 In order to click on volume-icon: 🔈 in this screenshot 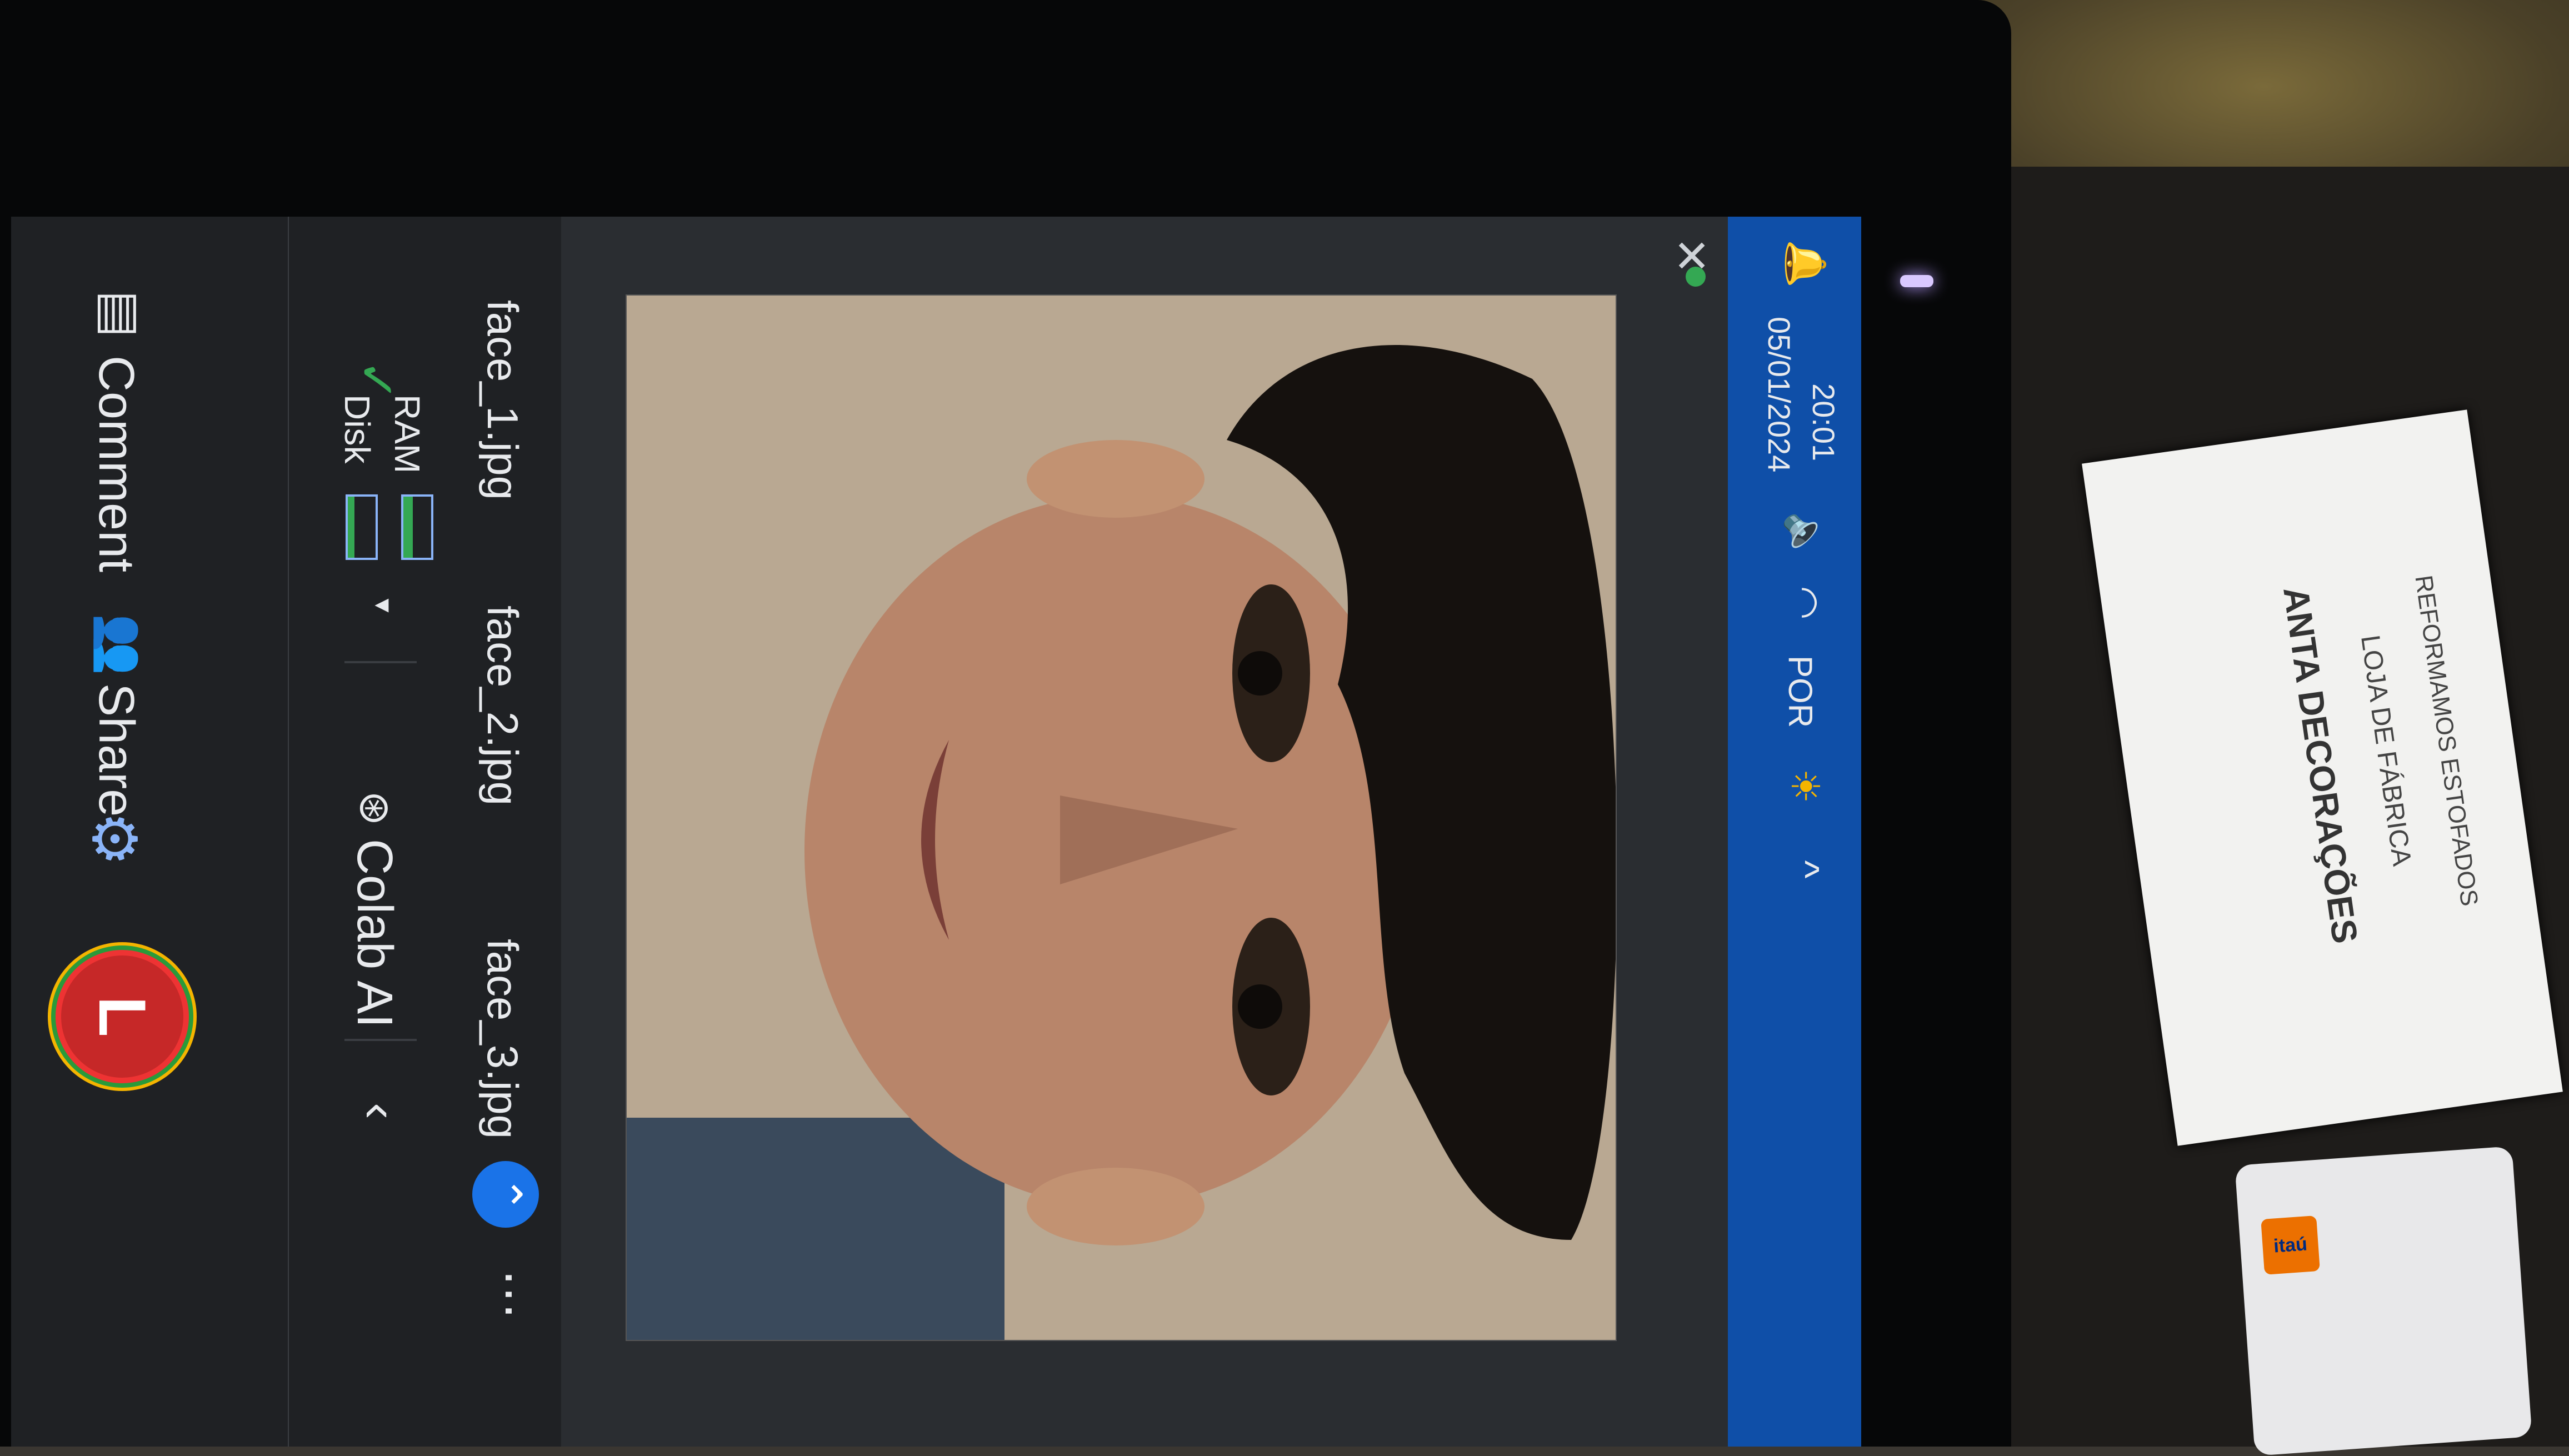, I will do `click(1803, 536)`.